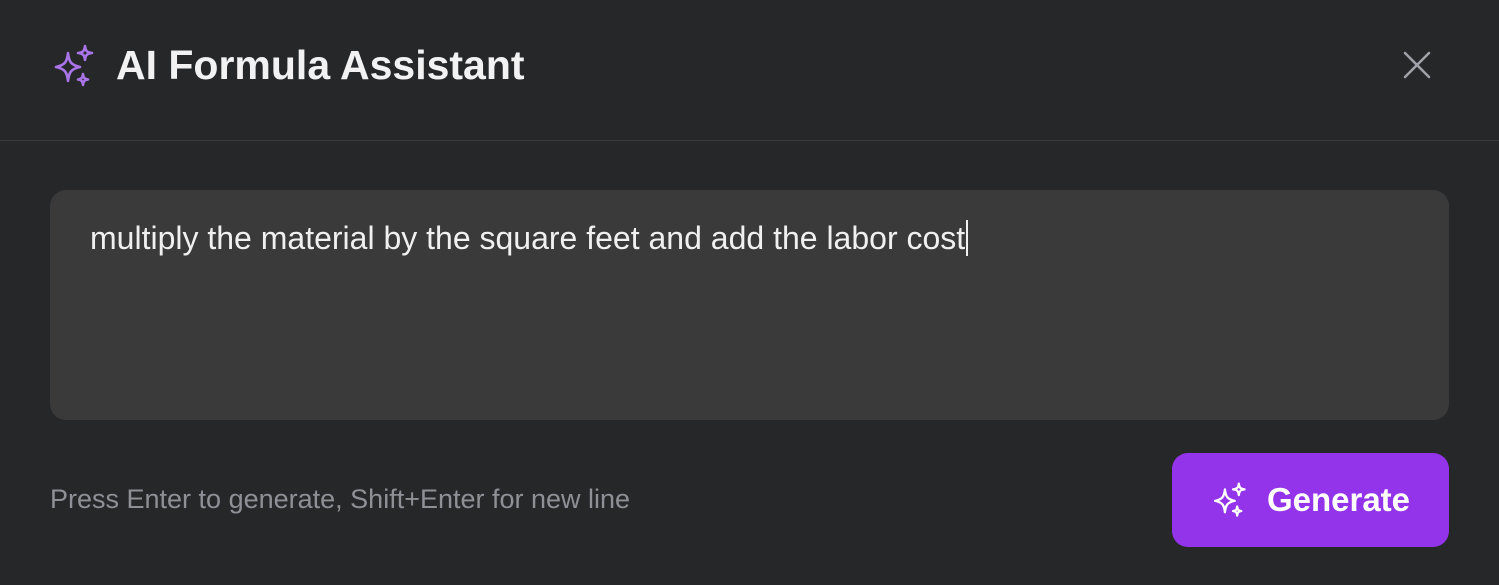  Describe the element at coordinates (1338, 499) in the screenshot. I see `generate-button-label: Generate` at that location.